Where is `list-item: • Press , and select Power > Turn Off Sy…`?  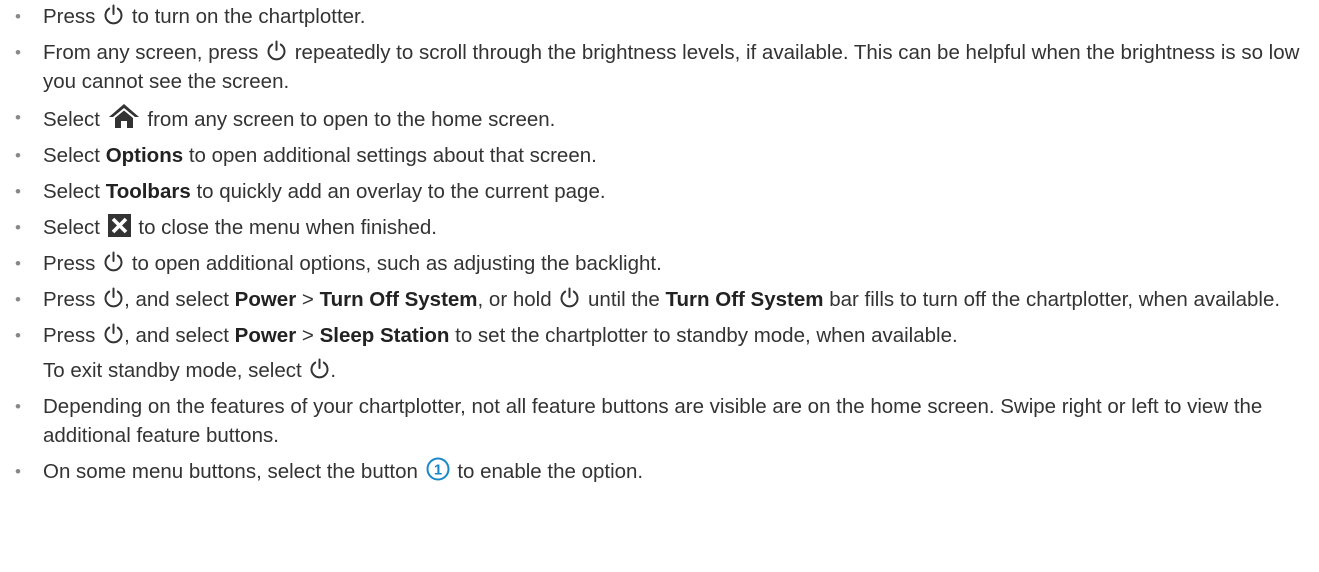
list-item: • Press , and select Power > Turn Off Sy… is located at coordinates (659, 299).